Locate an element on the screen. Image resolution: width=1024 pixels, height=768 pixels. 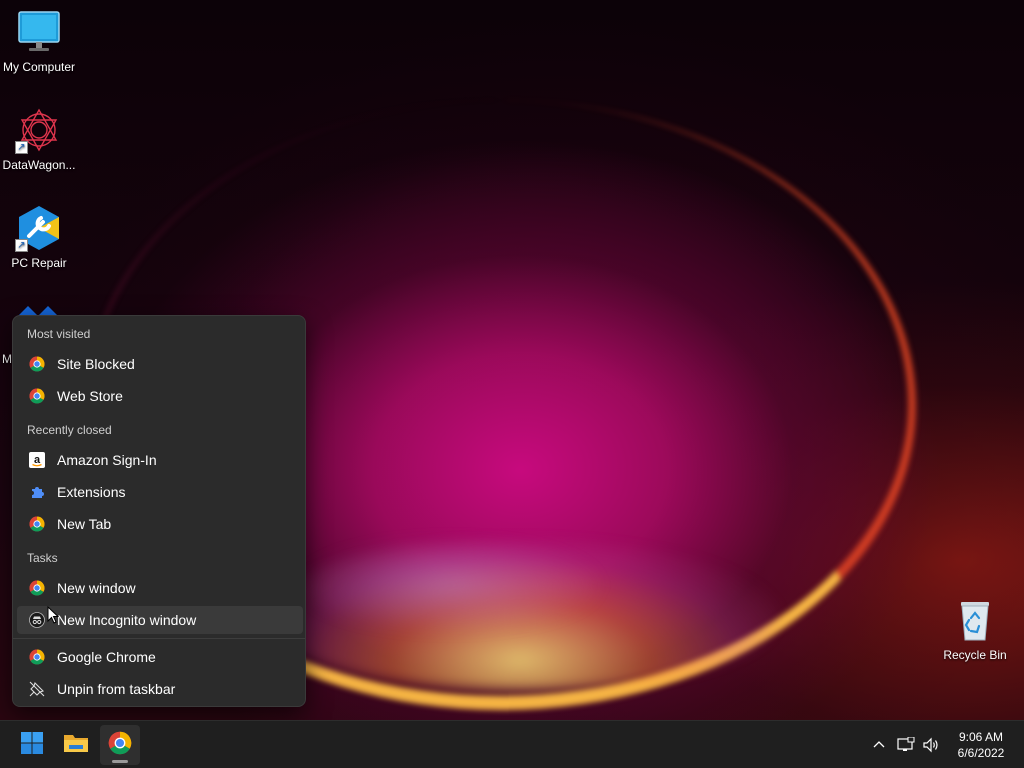
jump-item-amazon-sign-in: a Amazon Sign-In is located at coordinates (160, 460).